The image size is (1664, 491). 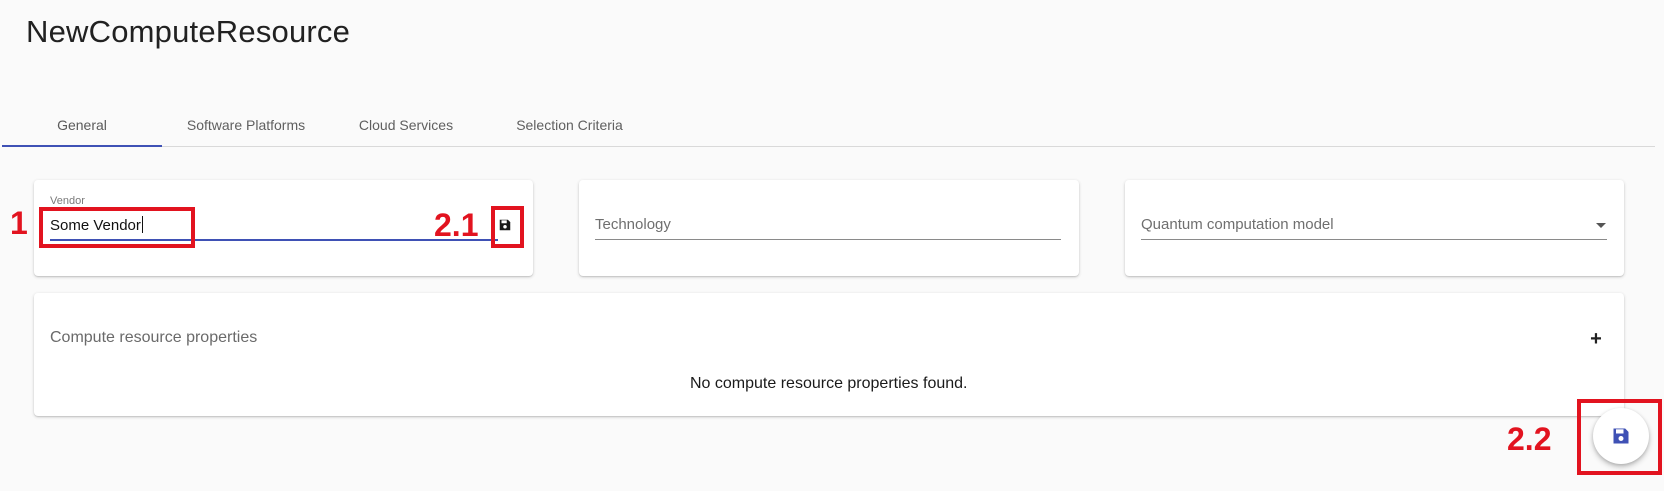 What do you see at coordinates (633, 224) in the screenshot?
I see `technology-input: Technology` at bounding box center [633, 224].